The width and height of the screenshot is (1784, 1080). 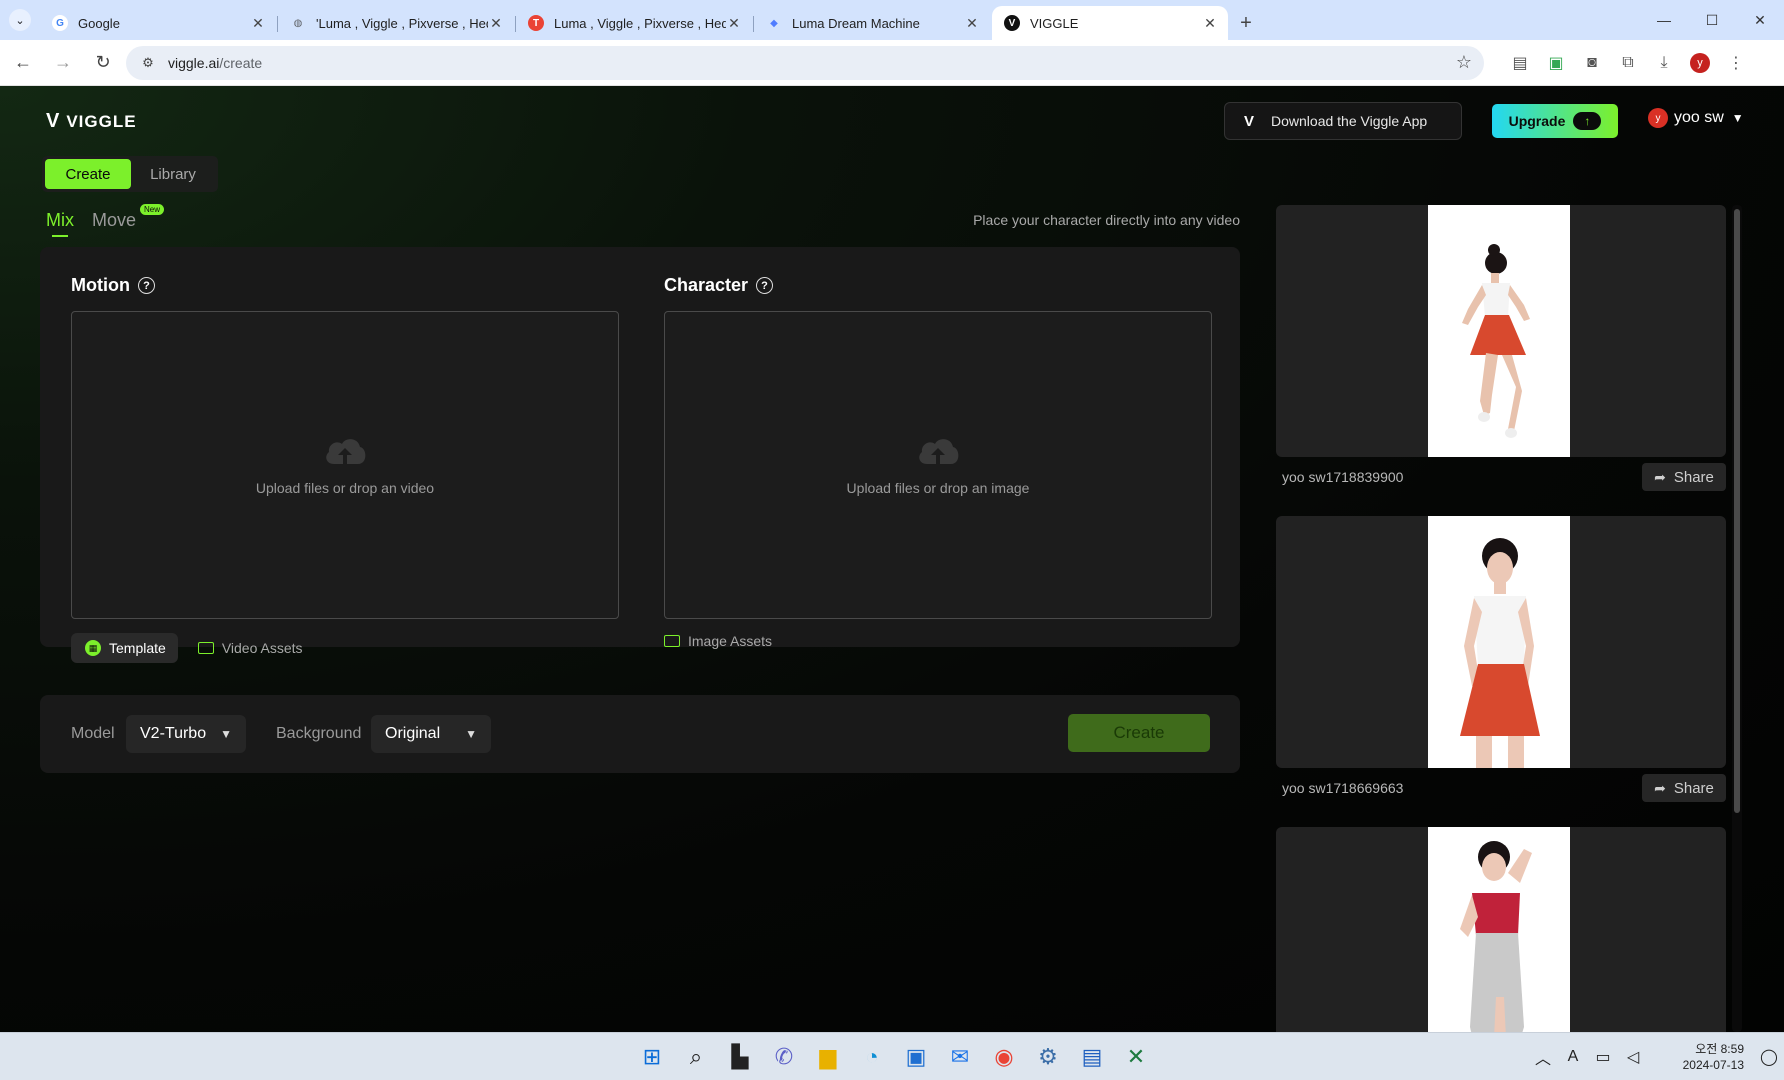 I want to click on network-icon: ▭, so click(x=1603, y=1057).